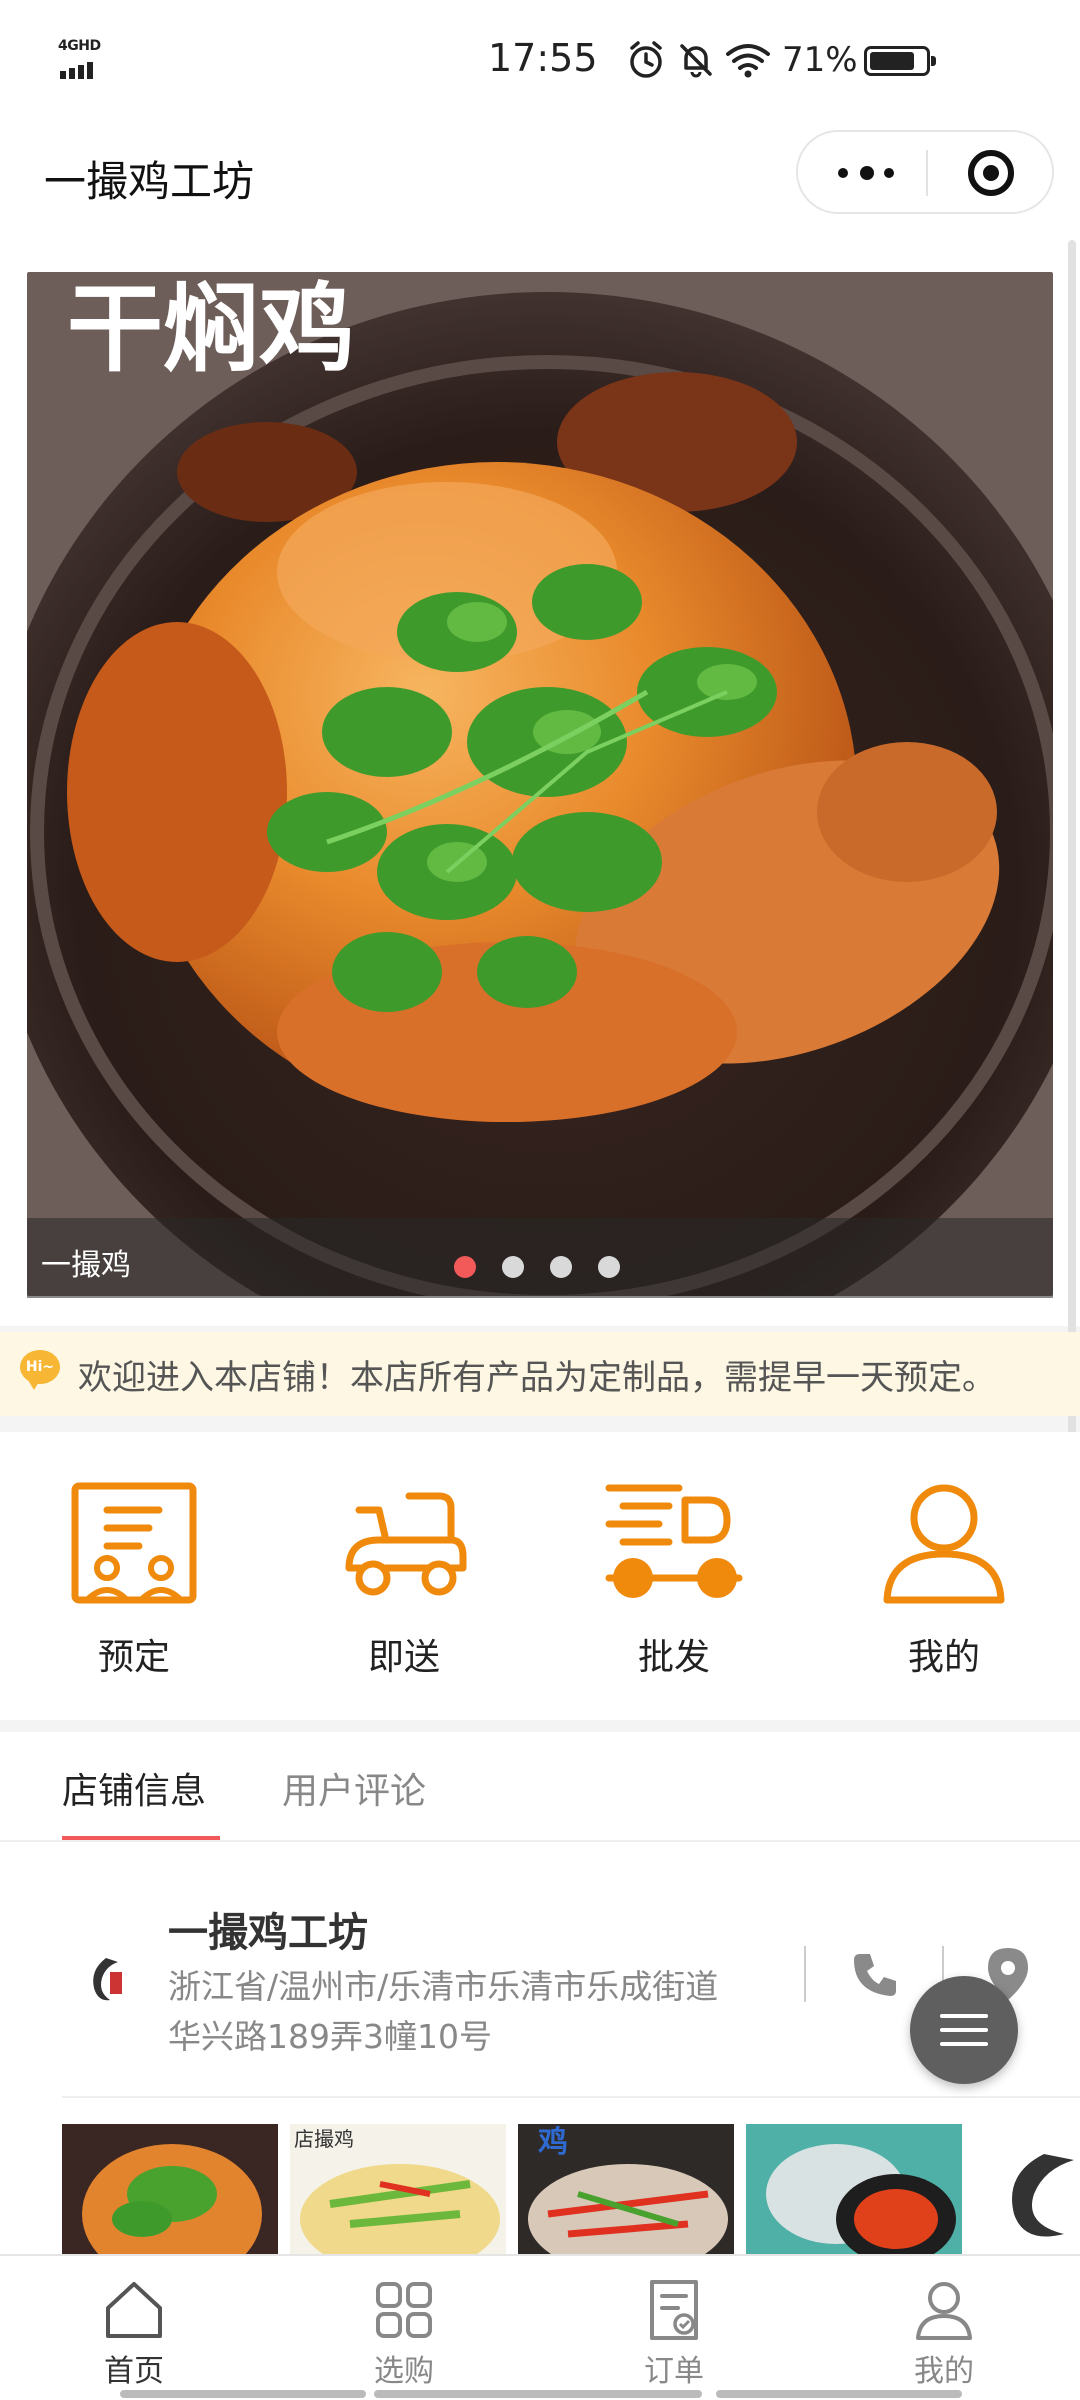  Describe the element at coordinates (540, 1787) in the screenshot. I see `info-tabs: 店铺信息 用户评论` at that location.